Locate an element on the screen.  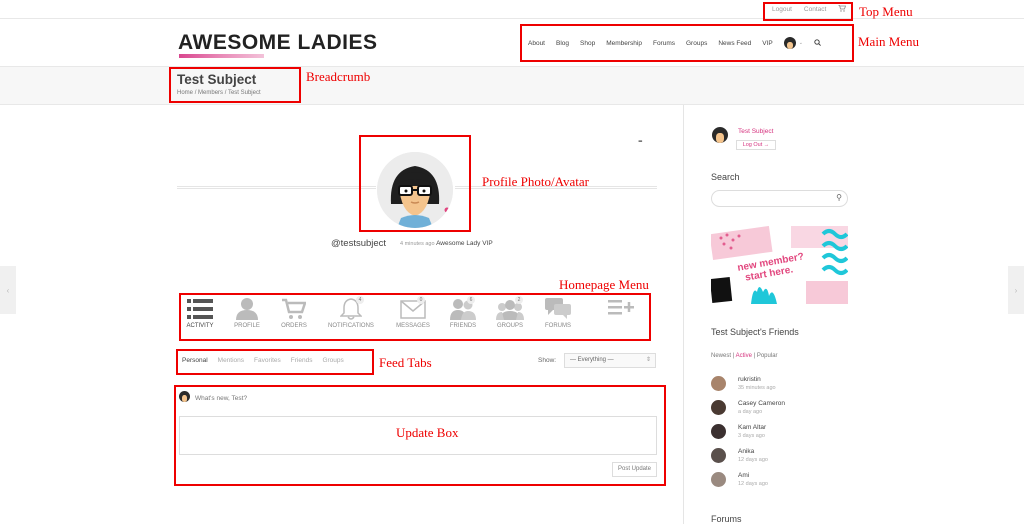
friend-name: Kam Altar is located at coordinates (752, 427).